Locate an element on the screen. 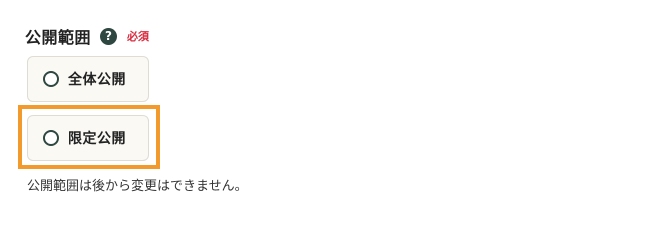 This screenshot has height=240, width=668. help-icon-glyph: ? is located at coordinates (108, 36).